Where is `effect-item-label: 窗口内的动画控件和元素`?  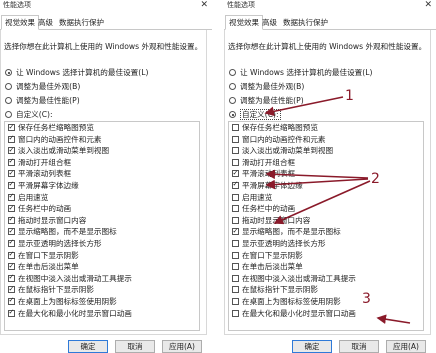
effect-item-label: 窗口内的动画控件和元素 is located at coordinates (60, 139).